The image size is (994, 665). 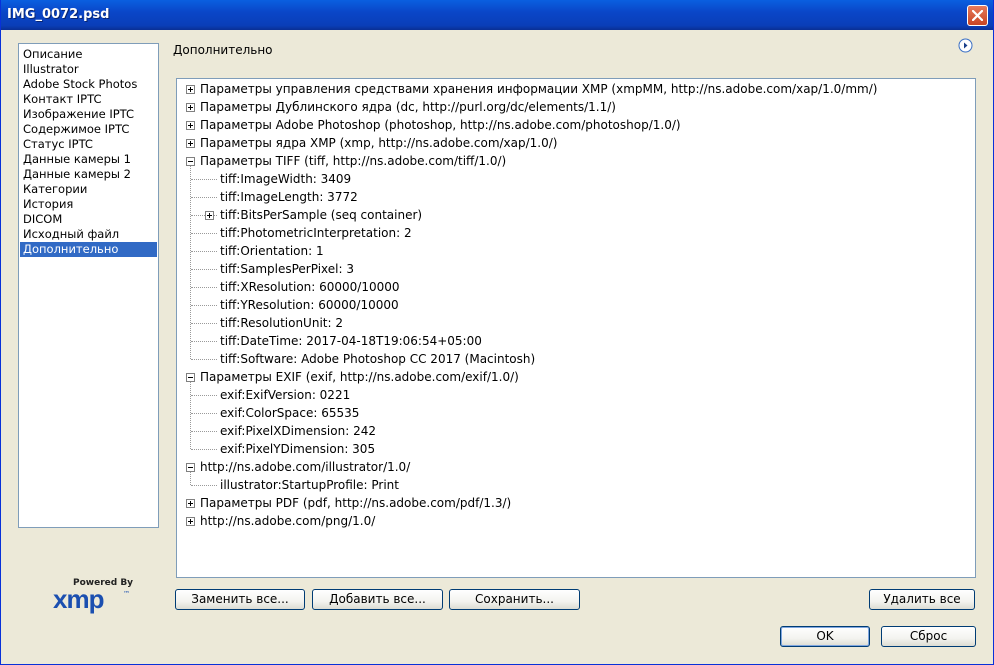 What do you see at coordinates (297, 449) in the screenshot?
I see `tree-property-row: exif:PixelYDimension: 305` at bounding box center [297, 449].